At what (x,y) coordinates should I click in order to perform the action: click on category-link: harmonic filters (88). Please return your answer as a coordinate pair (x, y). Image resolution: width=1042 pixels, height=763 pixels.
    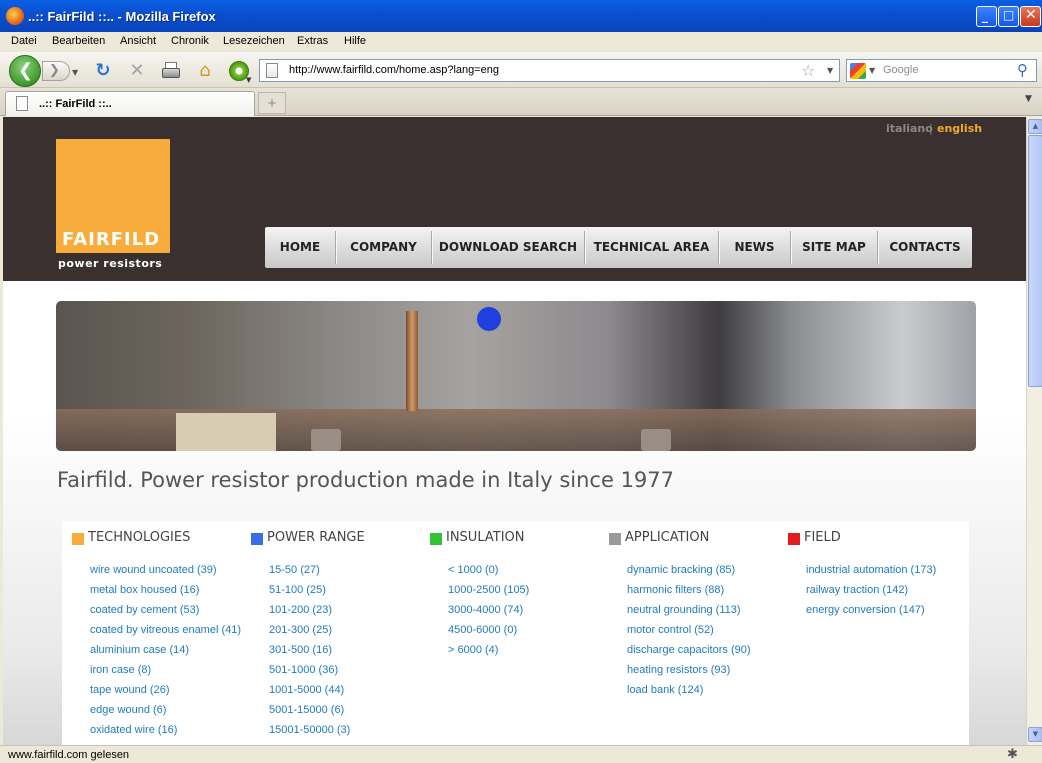
    Looking at the image, I should click on (689, 594).